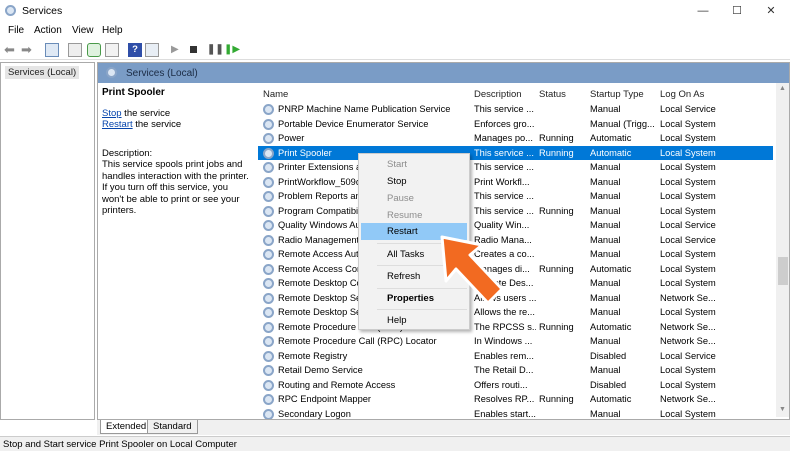 This screenshot has height=451, width=790. What do you see at coordinates (314, 413) in the screenshot?
I see `cell-name: Secondary Logon` at bounding box center [314, 413].